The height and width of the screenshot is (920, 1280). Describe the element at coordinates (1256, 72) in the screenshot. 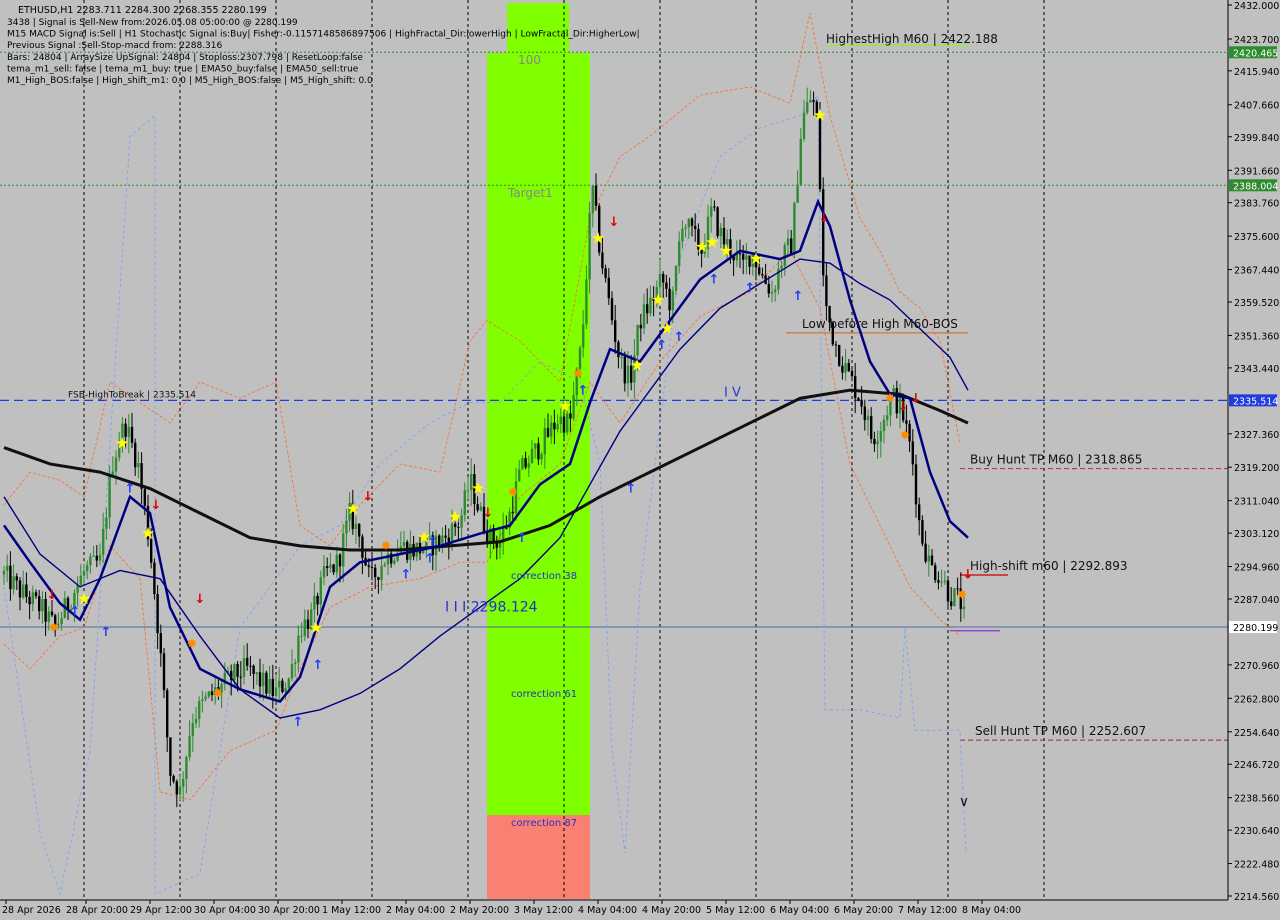

I see `y-tick-label: 2415.940` at that location.